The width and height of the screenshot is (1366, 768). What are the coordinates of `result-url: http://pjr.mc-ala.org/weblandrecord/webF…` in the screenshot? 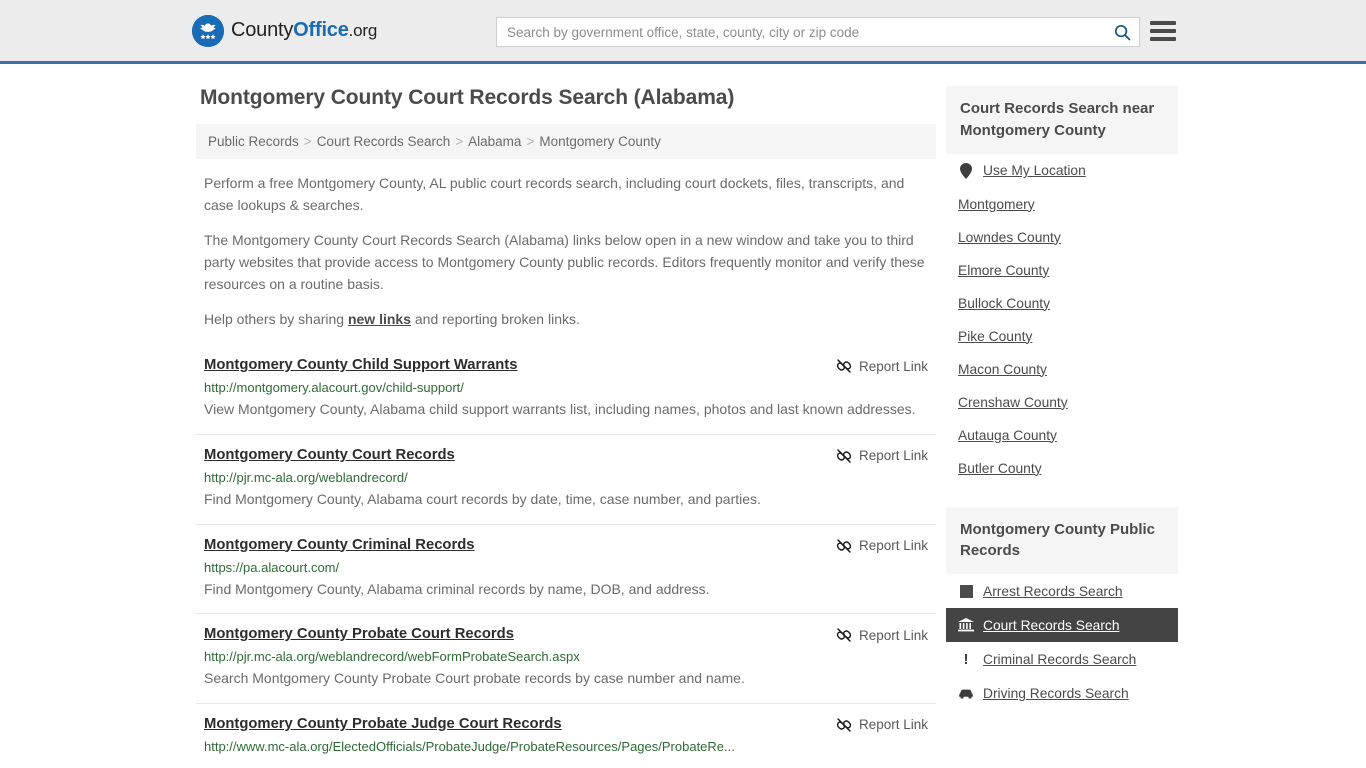 It's located at (566, 656).